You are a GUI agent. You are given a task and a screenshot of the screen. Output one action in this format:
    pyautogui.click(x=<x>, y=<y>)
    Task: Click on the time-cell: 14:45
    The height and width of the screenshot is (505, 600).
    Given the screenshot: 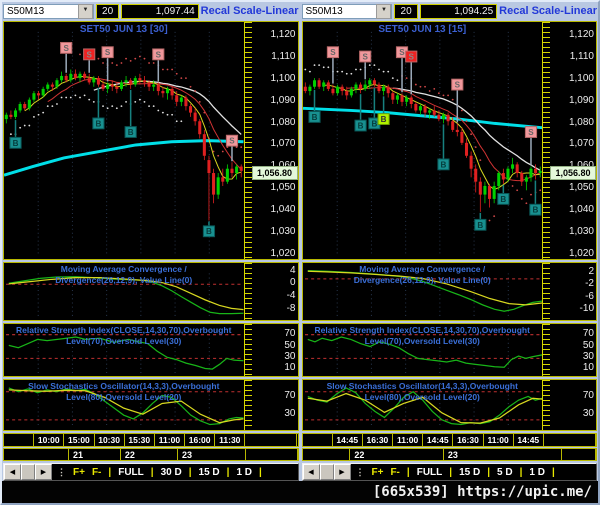 What is the action you would take?
    pyautogui.click(x=348, y=440)
    